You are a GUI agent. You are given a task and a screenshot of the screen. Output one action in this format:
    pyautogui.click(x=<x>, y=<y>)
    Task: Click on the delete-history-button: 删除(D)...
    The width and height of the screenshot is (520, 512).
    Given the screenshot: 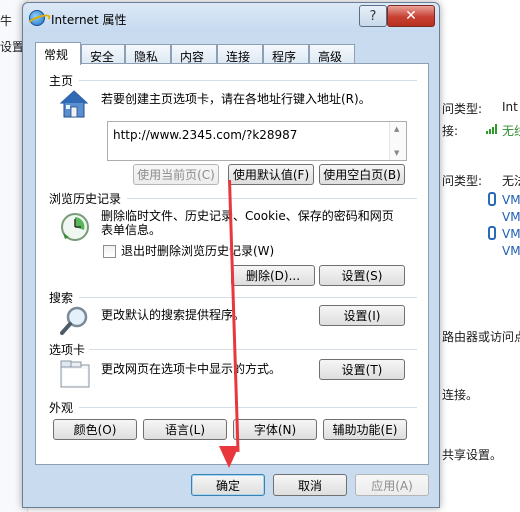 What is the action you would take?
    pyautogui.click(x=273, y=275)
    